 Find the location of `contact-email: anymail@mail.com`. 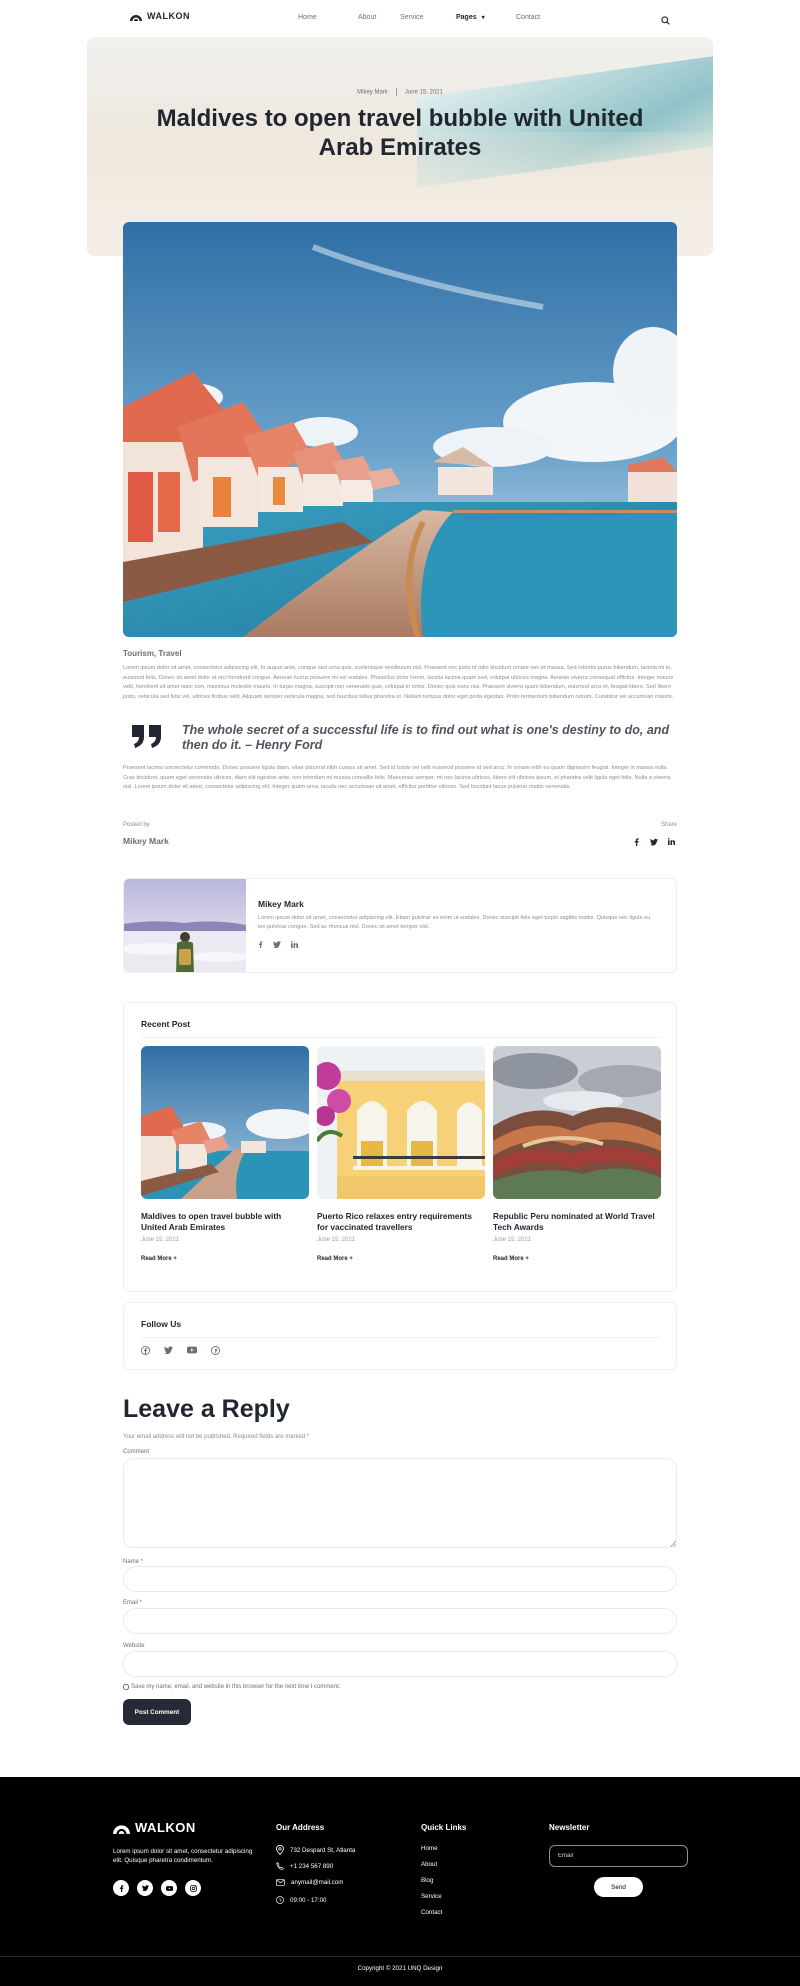

contact-email: anymail@mail.com is located at coordinates (309, 1882).